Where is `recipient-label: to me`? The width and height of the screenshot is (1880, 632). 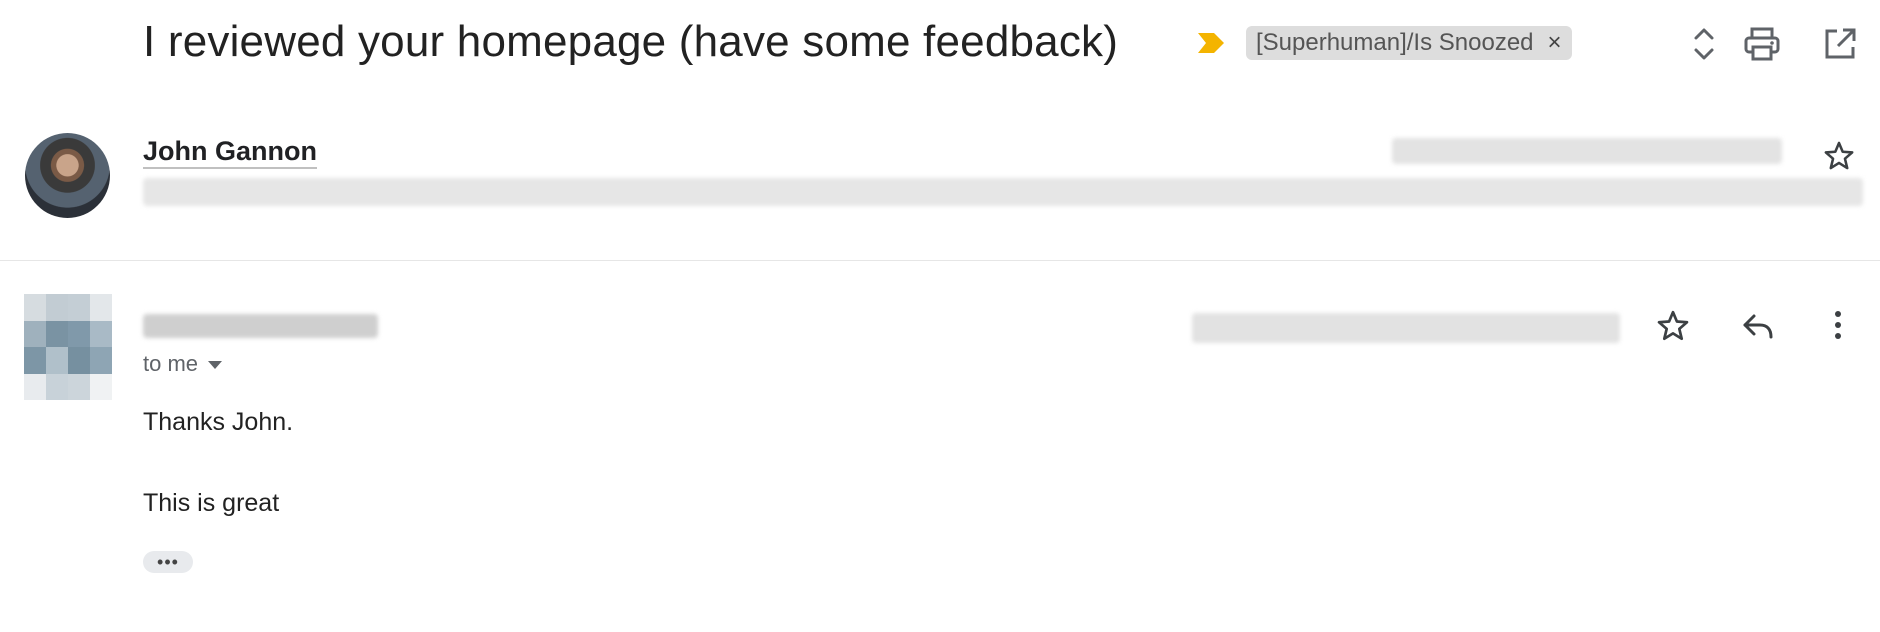
recipient-label: to me is located at coordinates (171, 363).